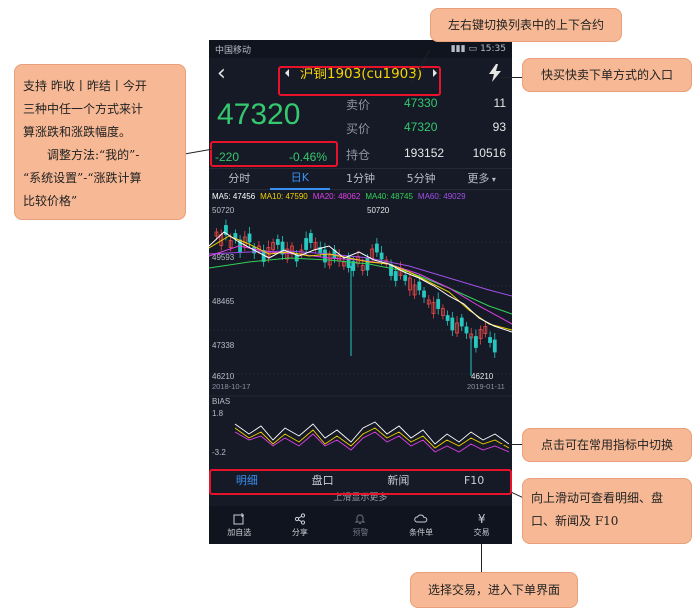 This screenshot has height=616, width=700. I want to click on y-label-bottom: 46210, so click(223, 376).